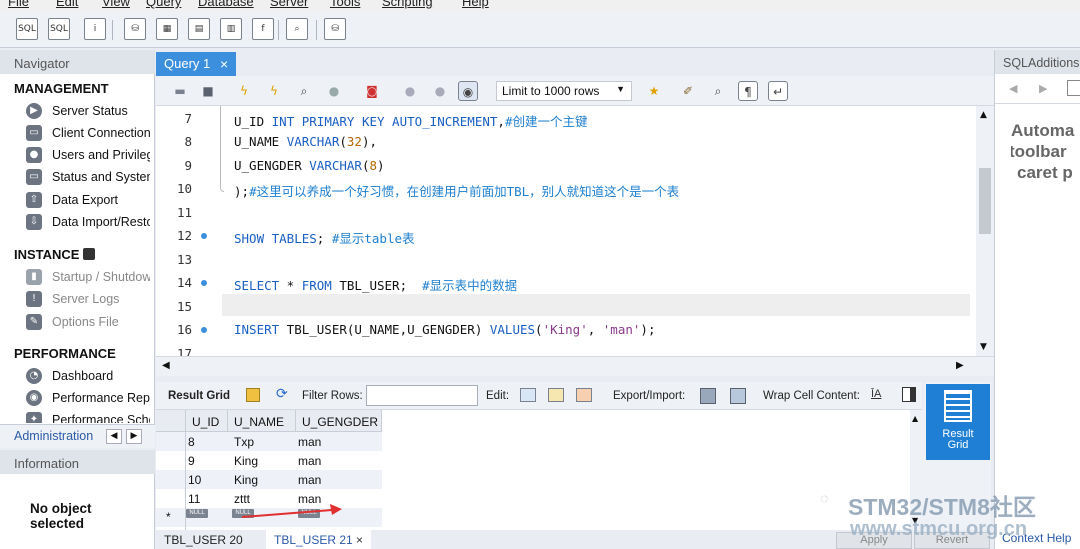  What do you see at coordinates (422, 395) in the screenshot?
I see `filter-rows-input` at bounding box center [422, 395].